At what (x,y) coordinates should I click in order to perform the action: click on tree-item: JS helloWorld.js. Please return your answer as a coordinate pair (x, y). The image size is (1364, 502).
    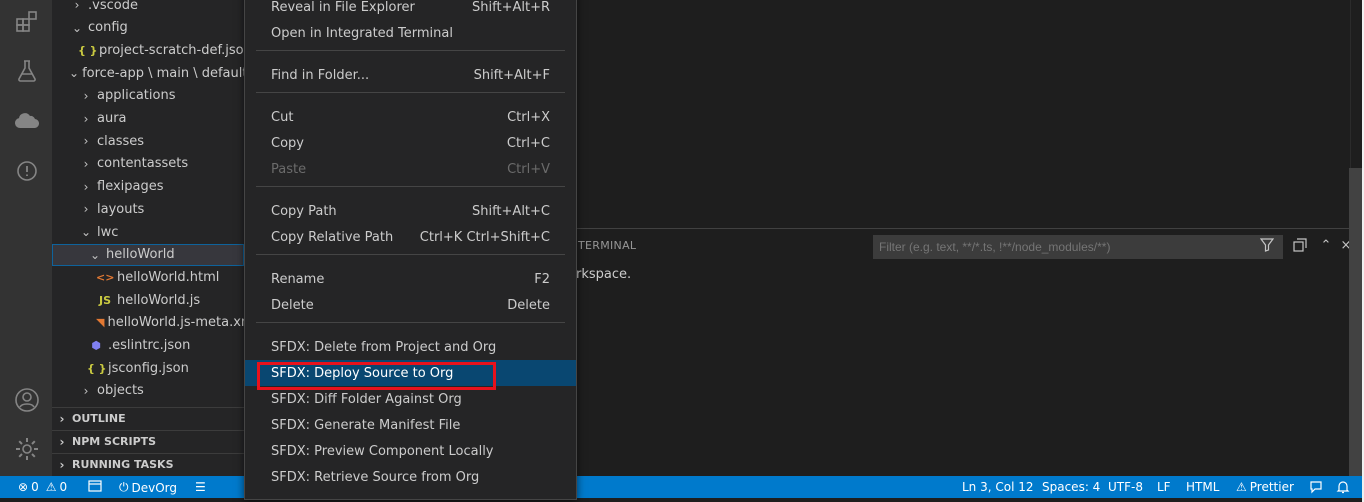
    Looking at the image, I should click on (148, 300).